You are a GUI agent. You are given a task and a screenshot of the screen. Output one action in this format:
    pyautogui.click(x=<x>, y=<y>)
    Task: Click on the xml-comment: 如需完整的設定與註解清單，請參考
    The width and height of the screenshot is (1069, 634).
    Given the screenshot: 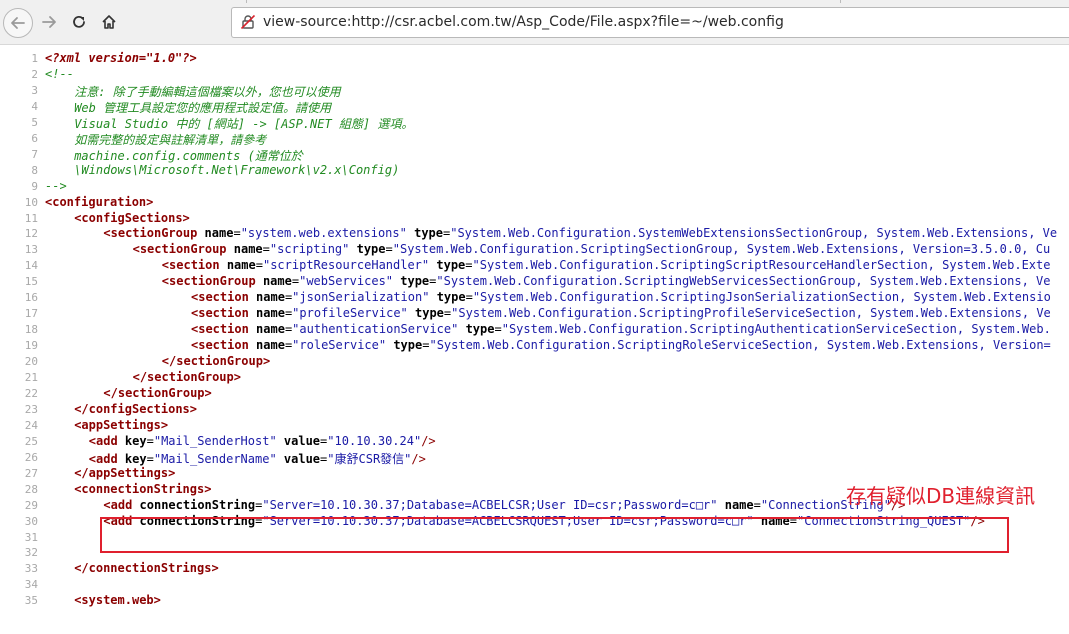 What is the action you would take?
    pyautogui.click(x=170, y=139)
    